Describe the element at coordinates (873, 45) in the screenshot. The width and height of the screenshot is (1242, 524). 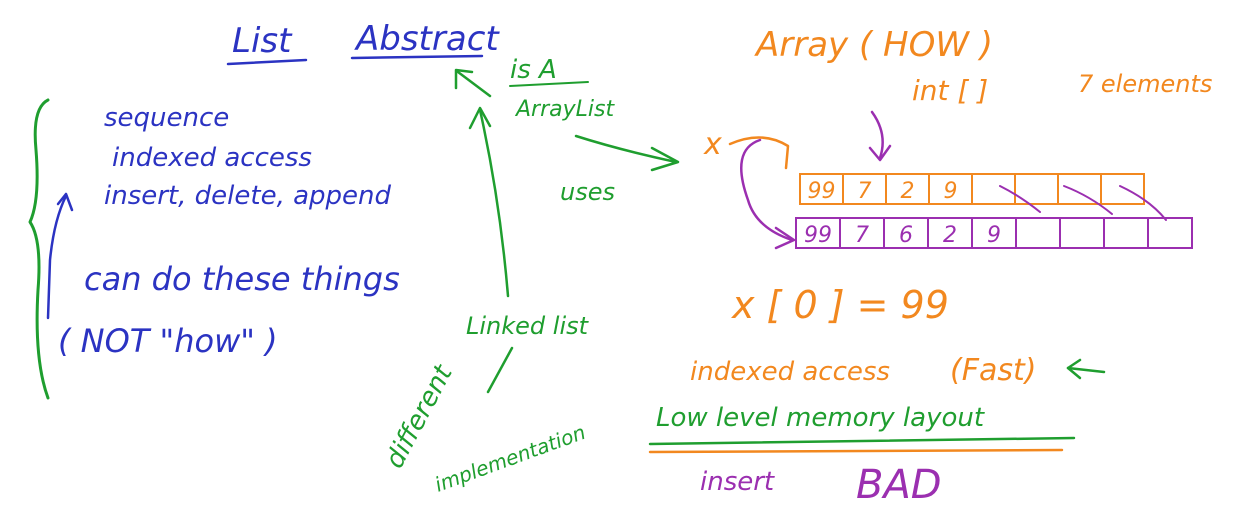
I see `text-array-how: Array ( HOW )` at that location.